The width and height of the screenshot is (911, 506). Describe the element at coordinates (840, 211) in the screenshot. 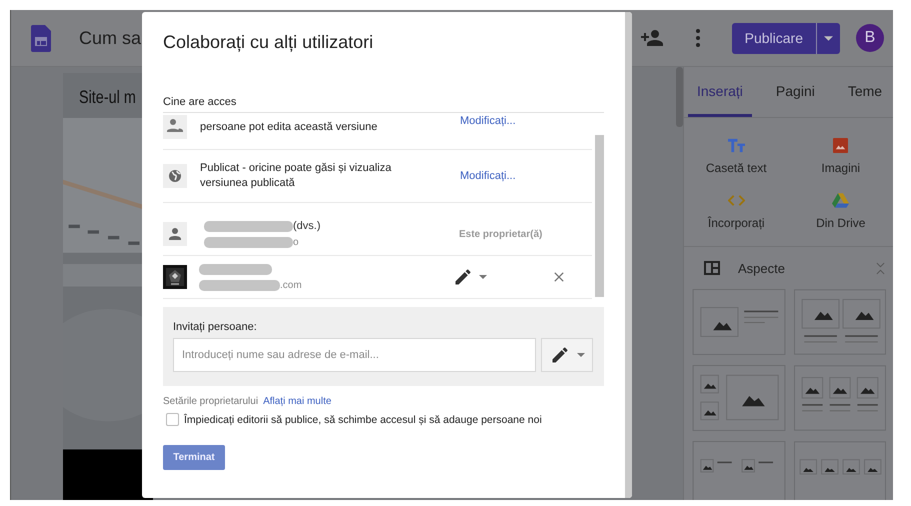

I see `insert-item: Din Drive` at that location.